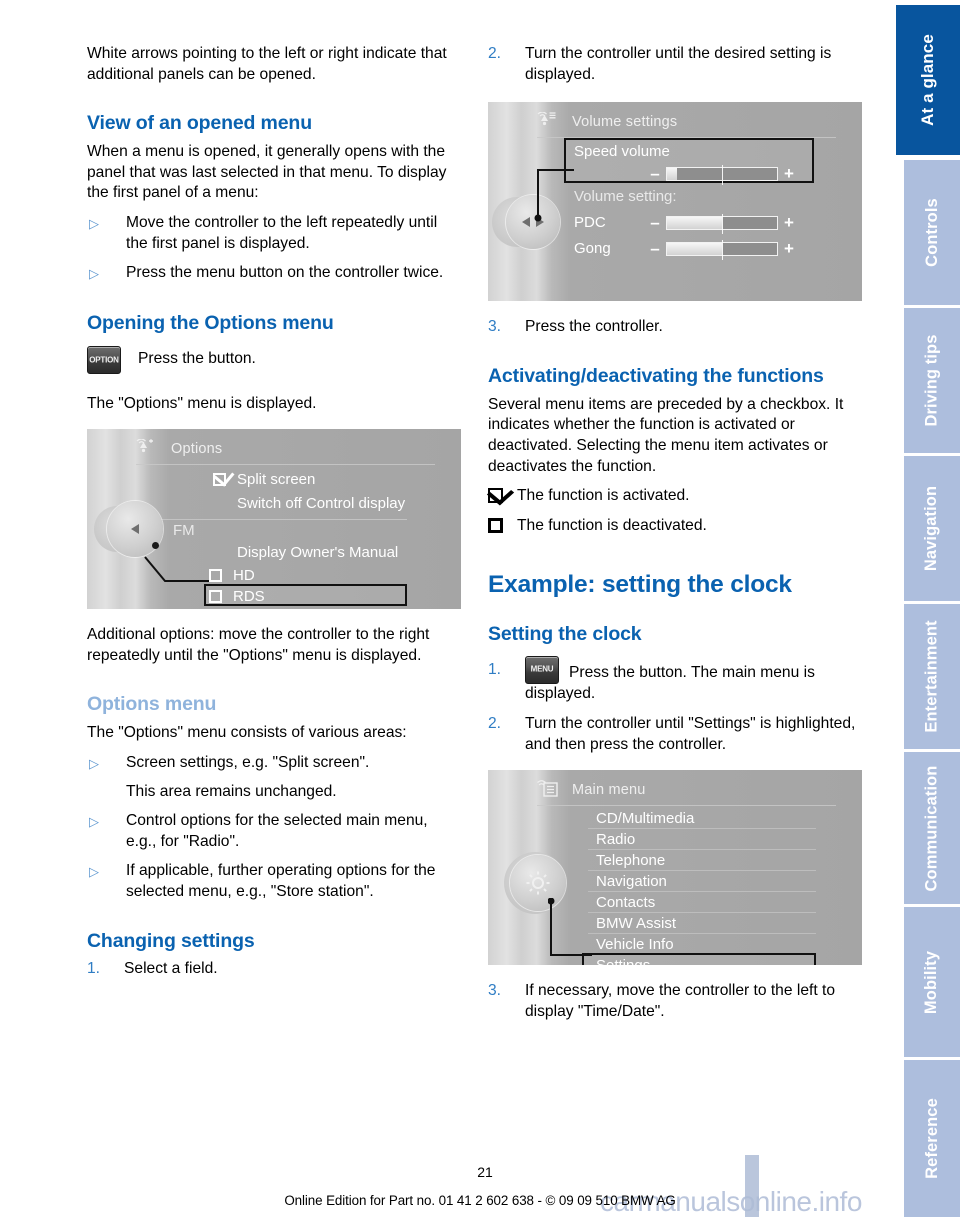  Describe the element at coordinates (702, 945) in the screenshot. I see `main-menu-item-vehicle-info: Vehicle Info` at that location.